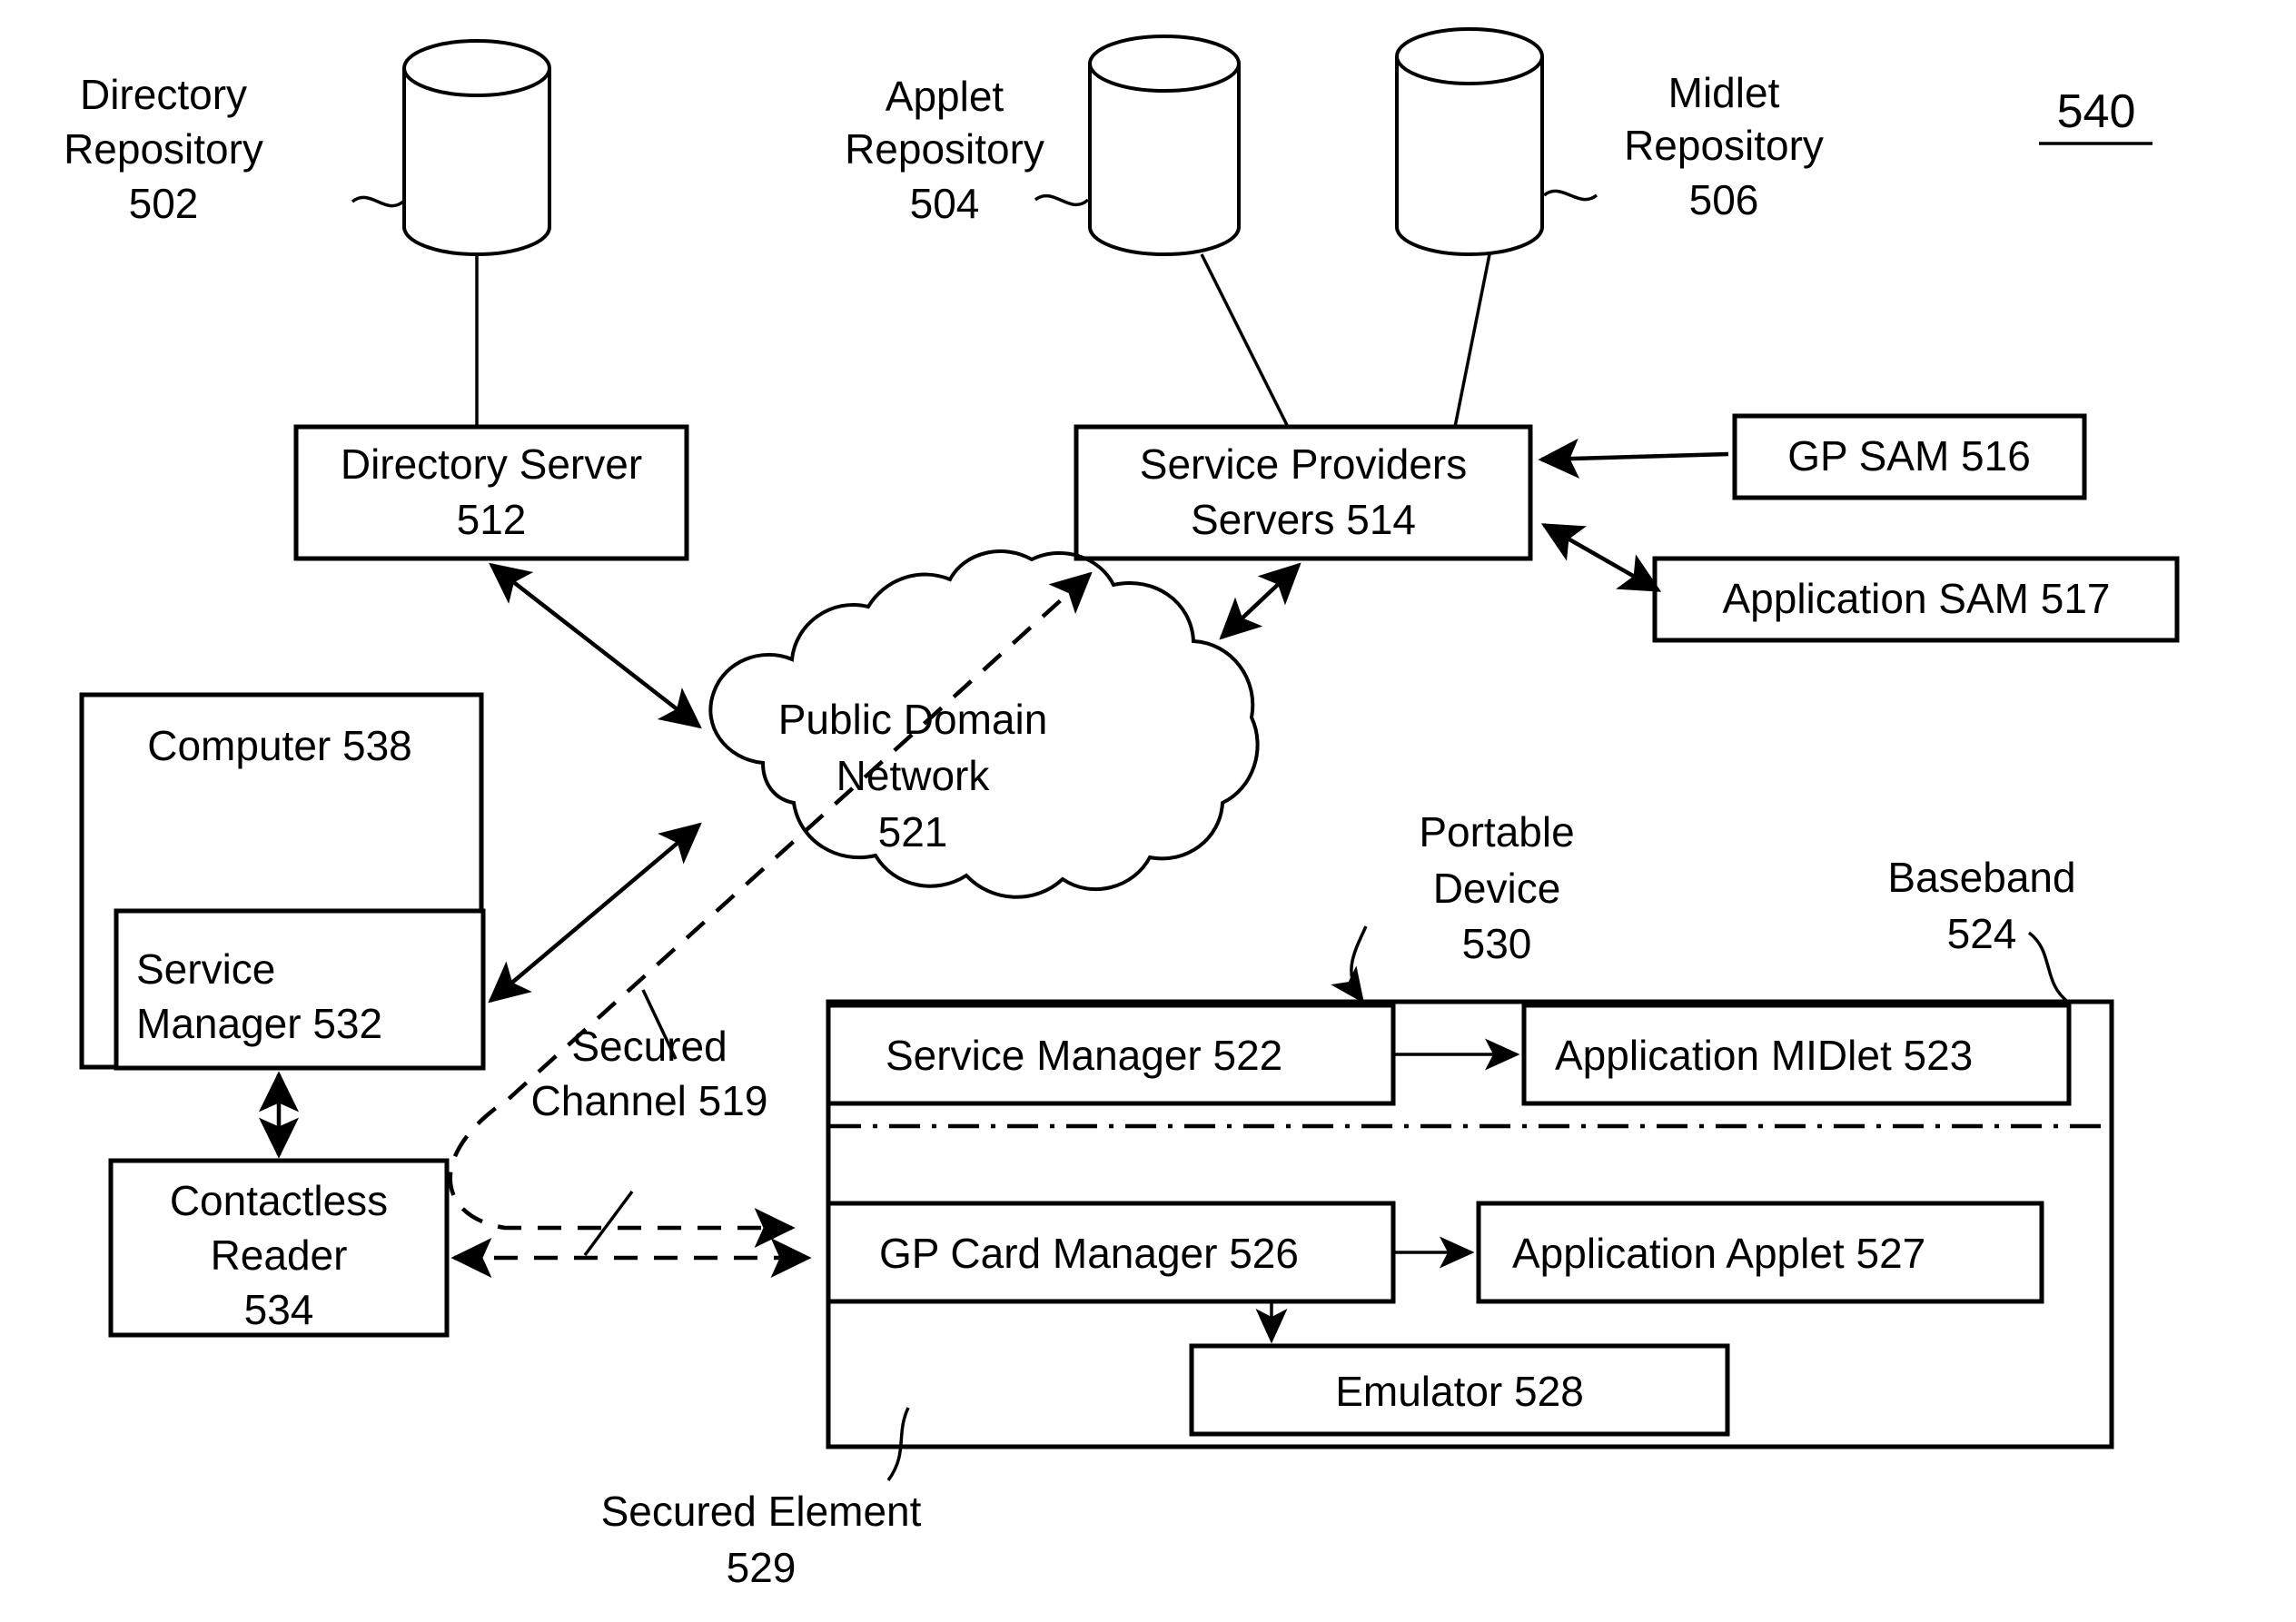  I want to click on arrow-sp-to-application-sam, so click(1601, 557).